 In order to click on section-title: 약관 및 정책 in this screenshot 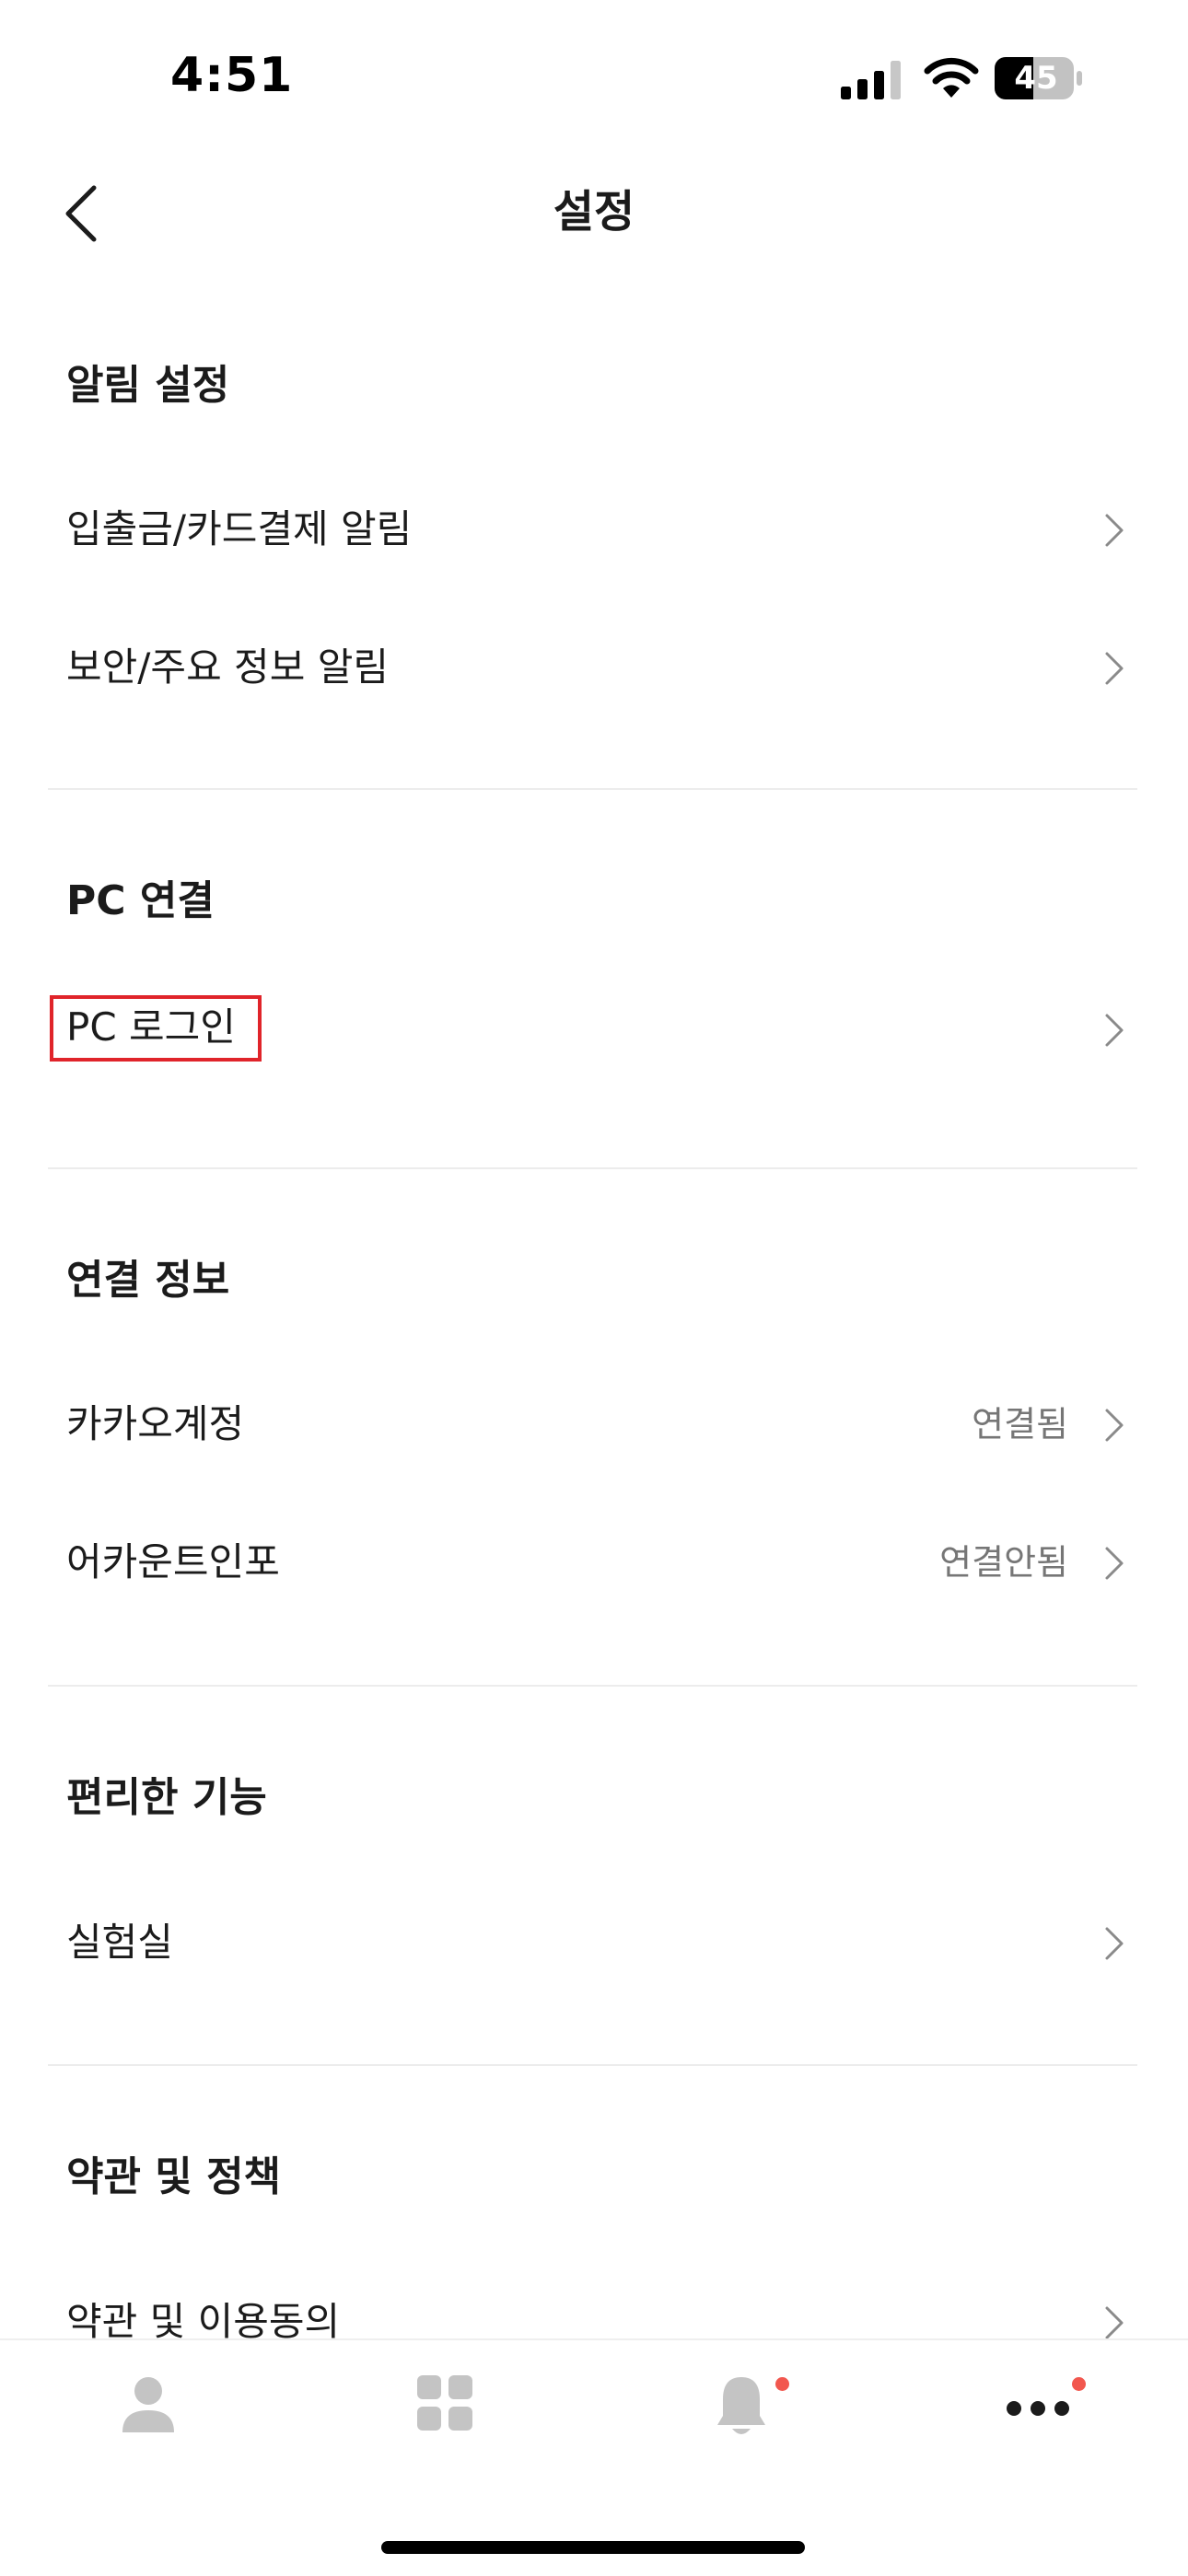, I will do `click(174, 2176)`.